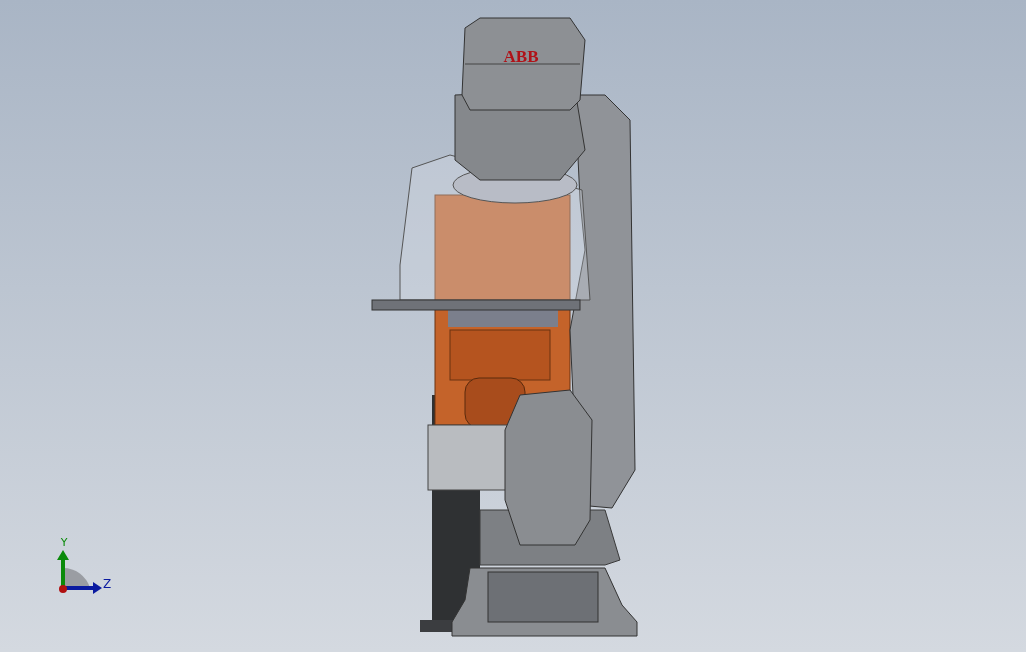 The image size is (1026, 652). I want to click on axis-label: Z, so click(107, 584).